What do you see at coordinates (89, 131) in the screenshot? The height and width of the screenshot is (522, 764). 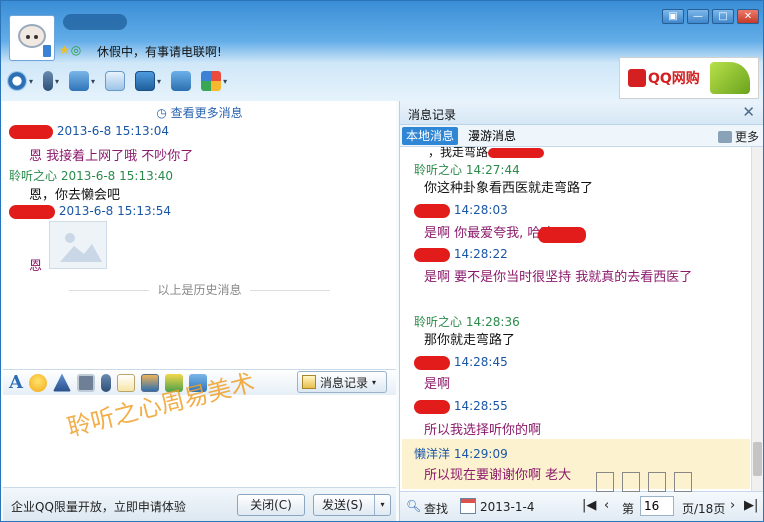 I see `message-header: 2013-6-8 15:13:04` at bounding box center [89, 131].